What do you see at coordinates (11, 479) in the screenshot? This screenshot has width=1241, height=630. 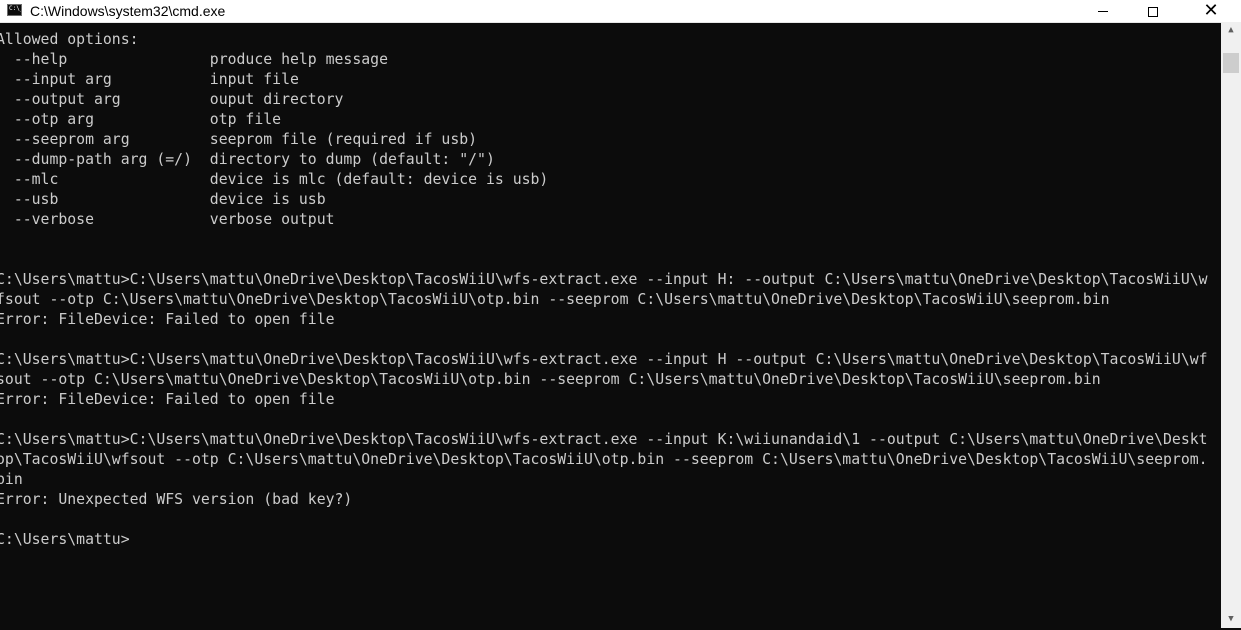 I see `console-line: bin` at bounding box center [11, 479].